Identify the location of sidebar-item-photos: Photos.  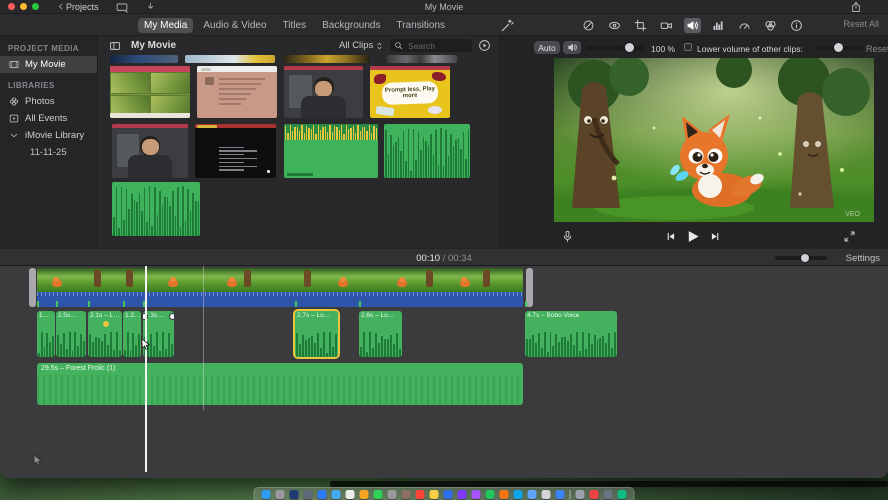
(48, 101).